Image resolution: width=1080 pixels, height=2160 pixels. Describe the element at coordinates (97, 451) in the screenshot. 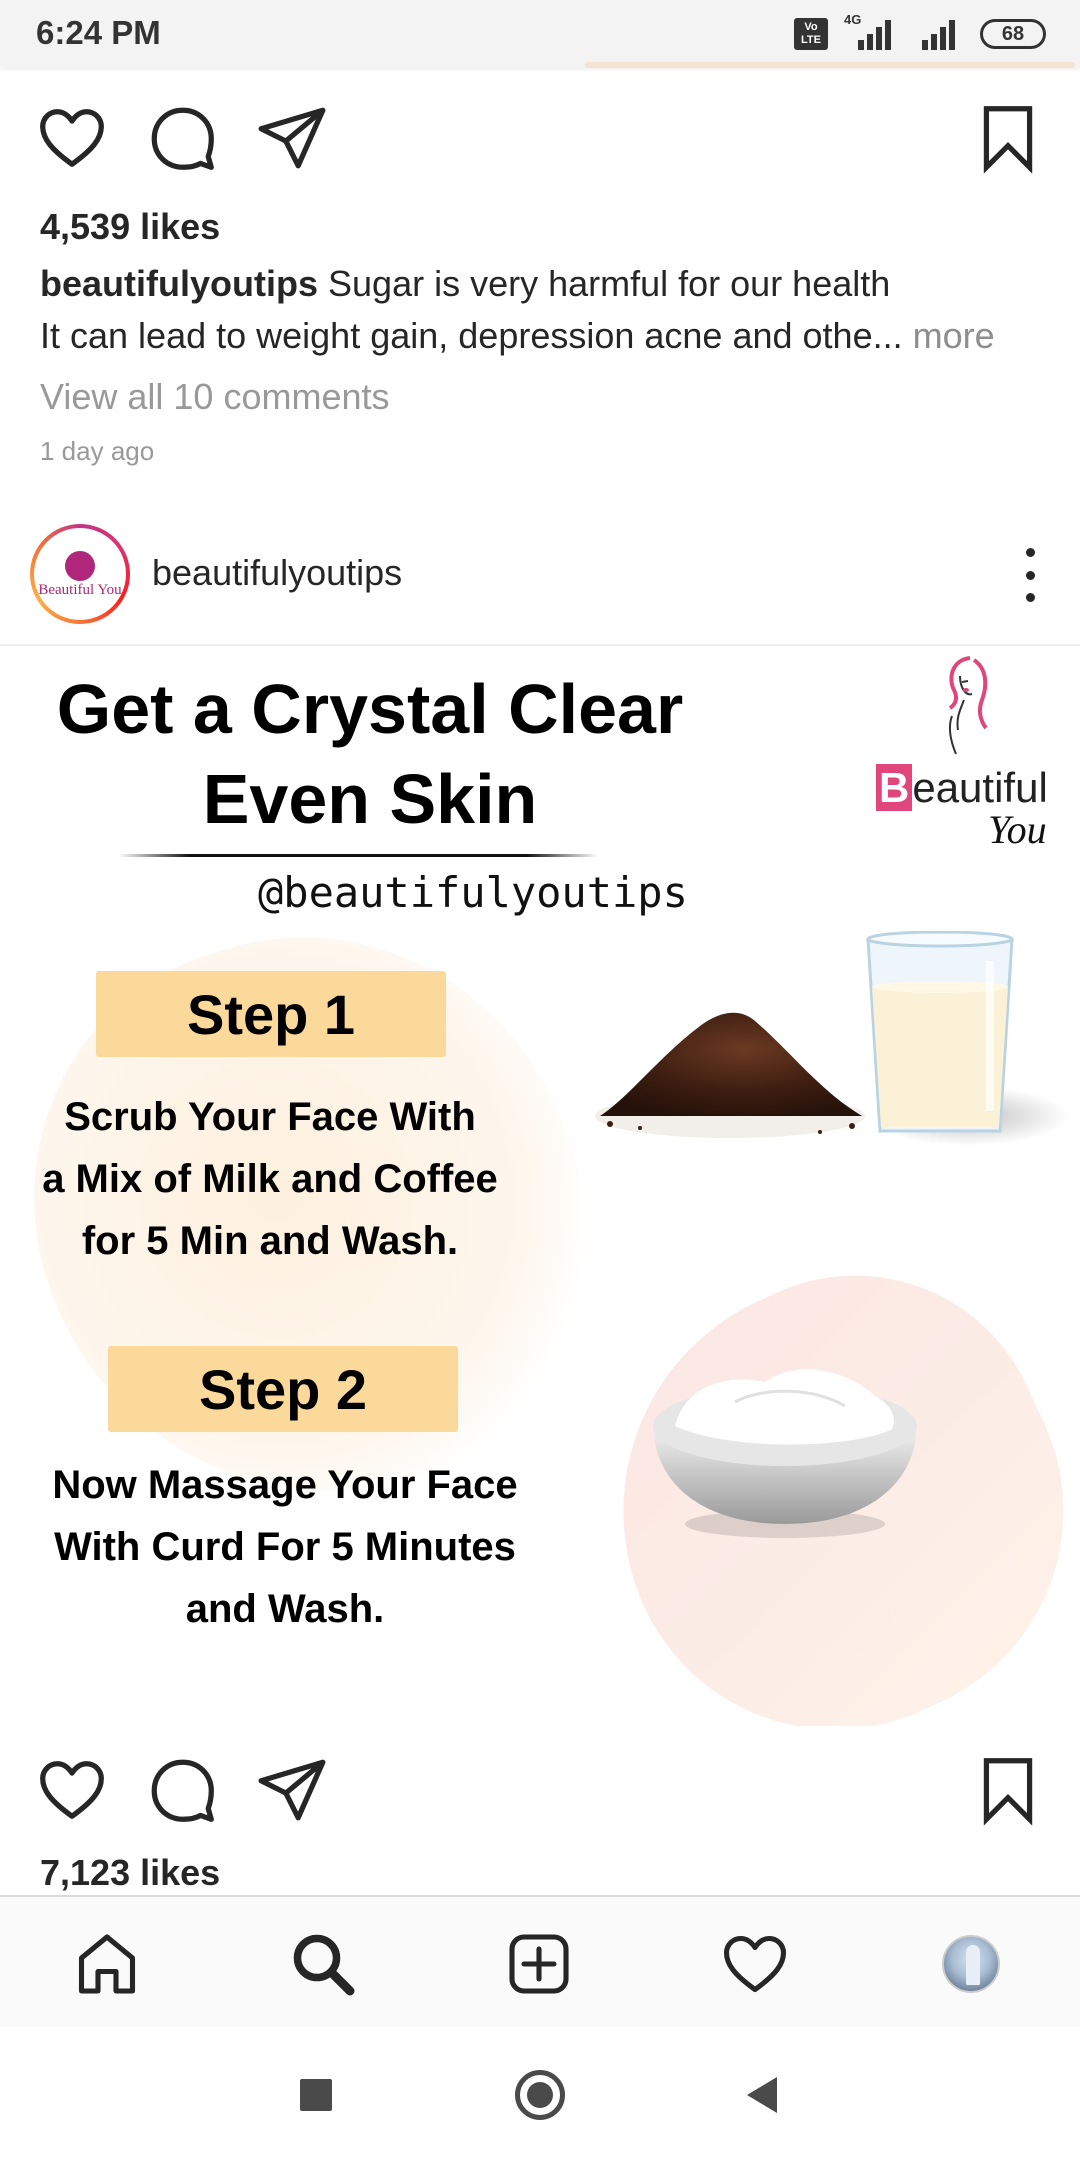

I see `post-timestamp: 1 day ago` at that location.